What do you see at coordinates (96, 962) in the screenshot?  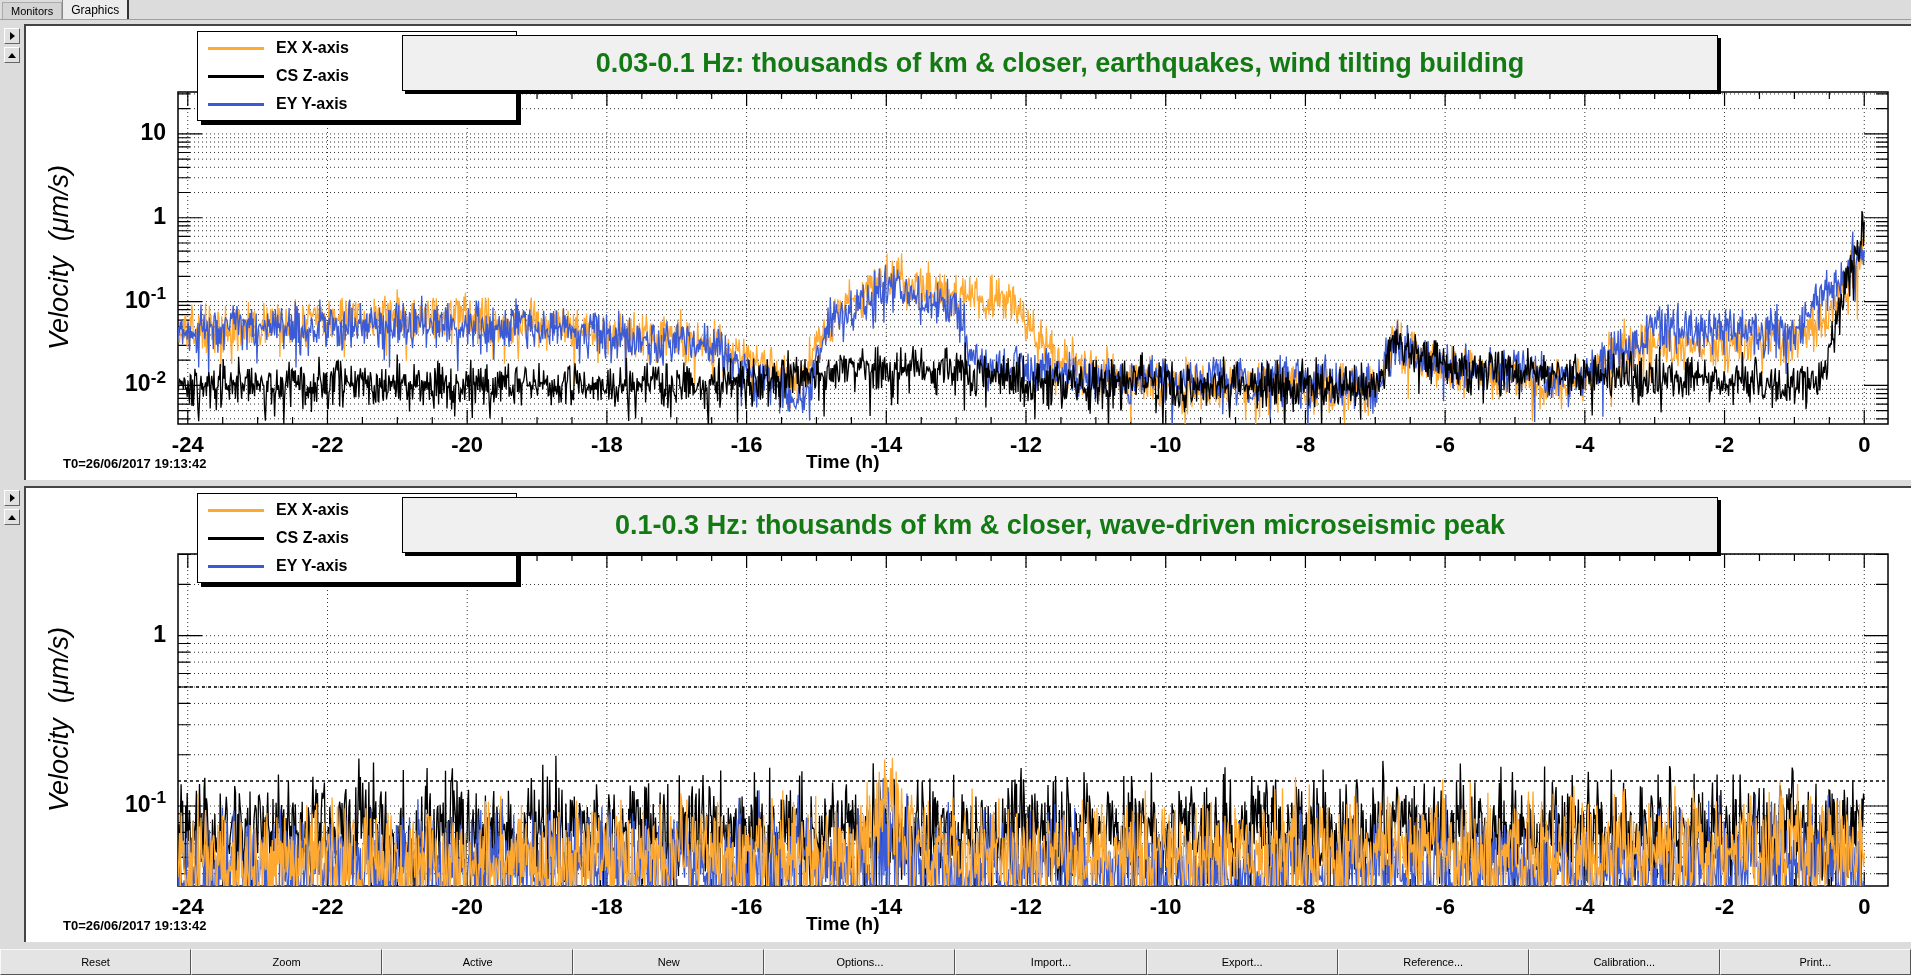 I see `toolbar-button: Reset` at bounding box center [96, 962].